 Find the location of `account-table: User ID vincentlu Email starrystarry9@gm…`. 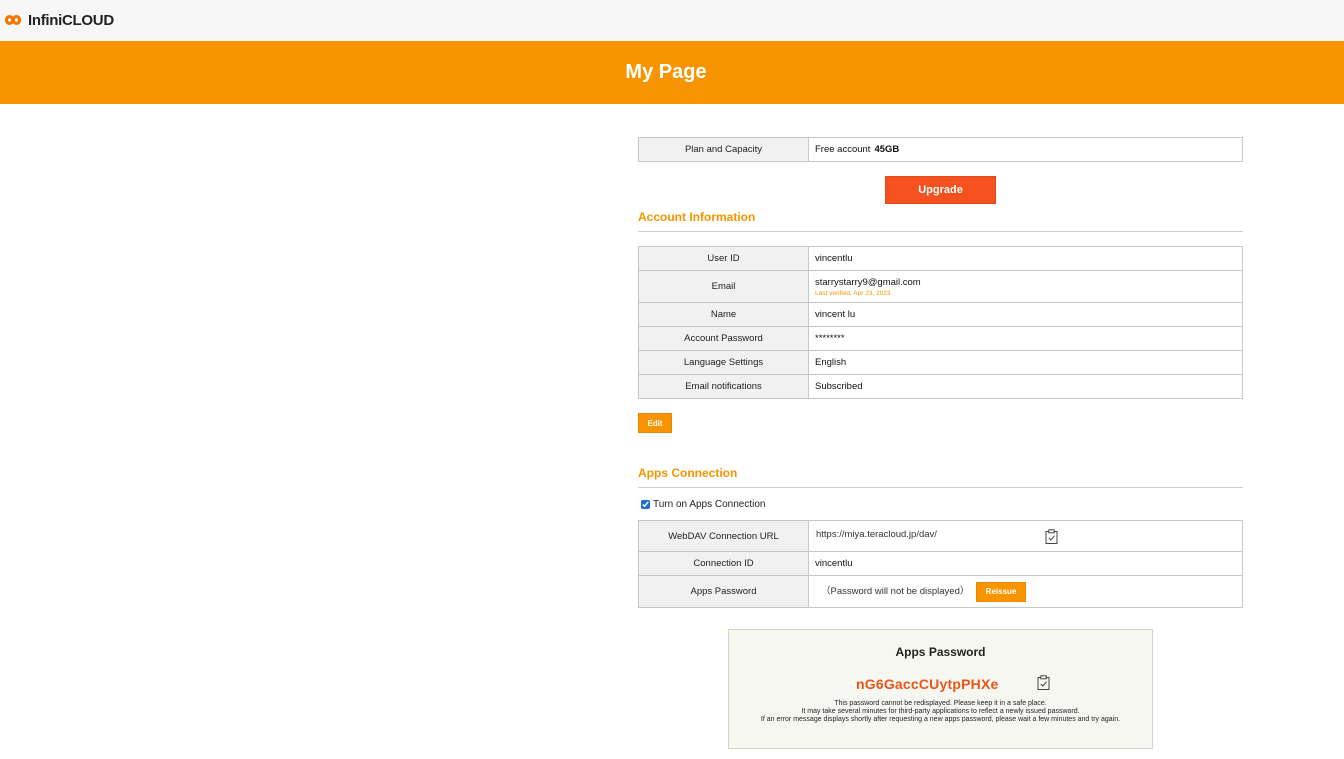

account-table: User ID vincentlu Email starrystarry9@gm… is located at coordinates (940, 322).